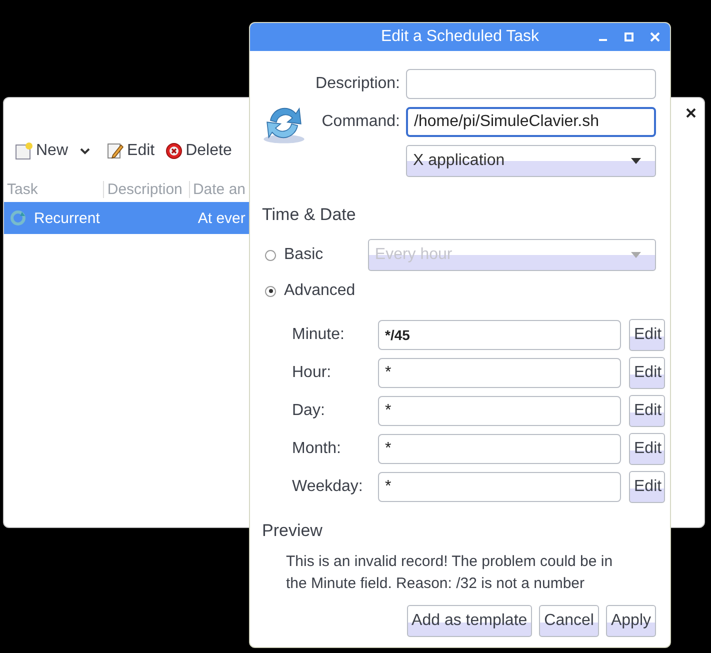  Describe the element at coordinates (24, 151) in the screenshot. I see `new-document-icon` at that location.